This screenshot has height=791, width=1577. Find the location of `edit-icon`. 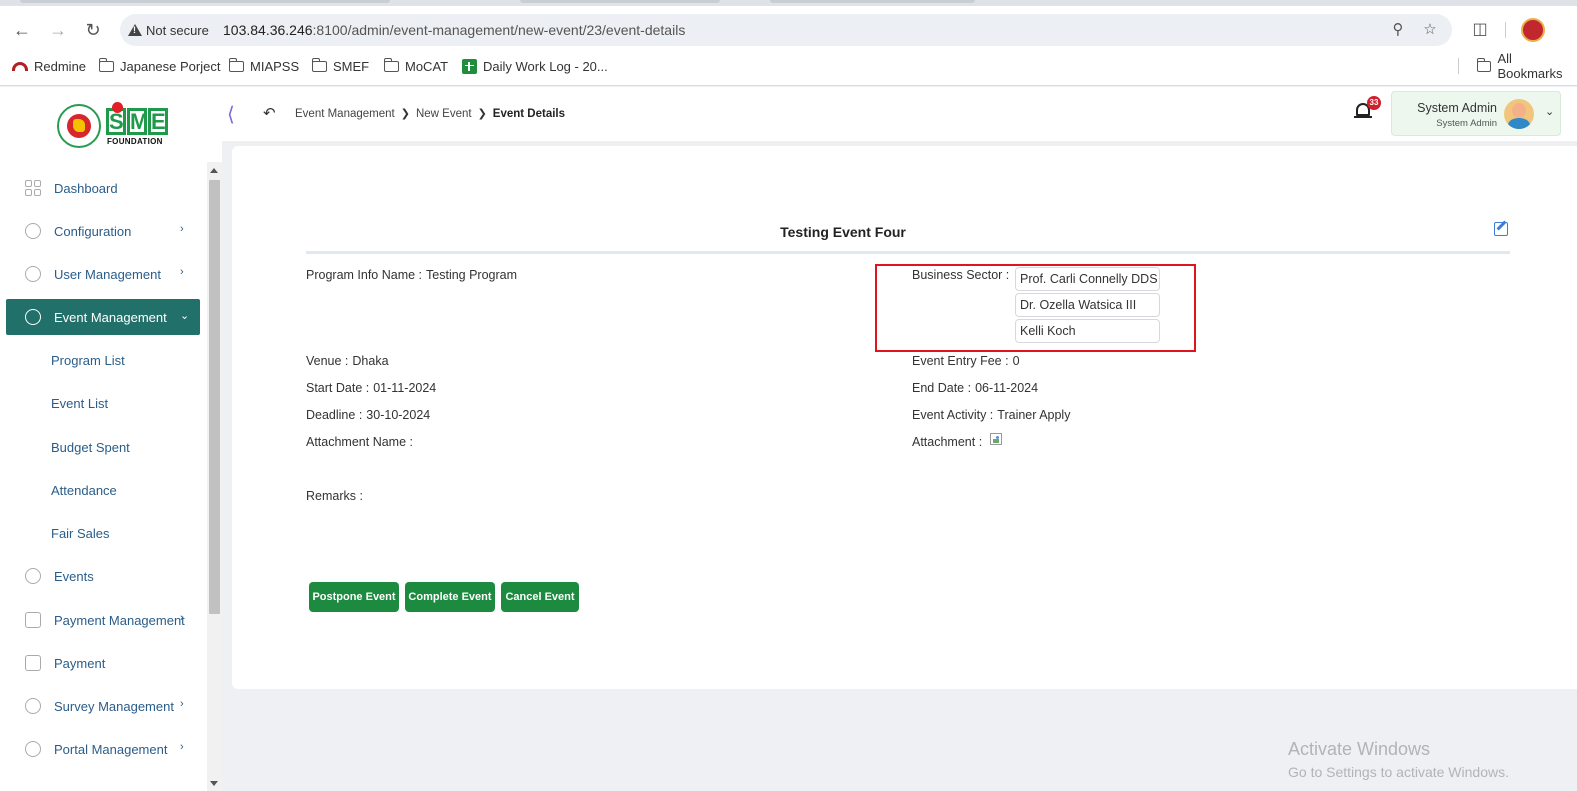

edit-icon is located at coordinates (1501, 229).